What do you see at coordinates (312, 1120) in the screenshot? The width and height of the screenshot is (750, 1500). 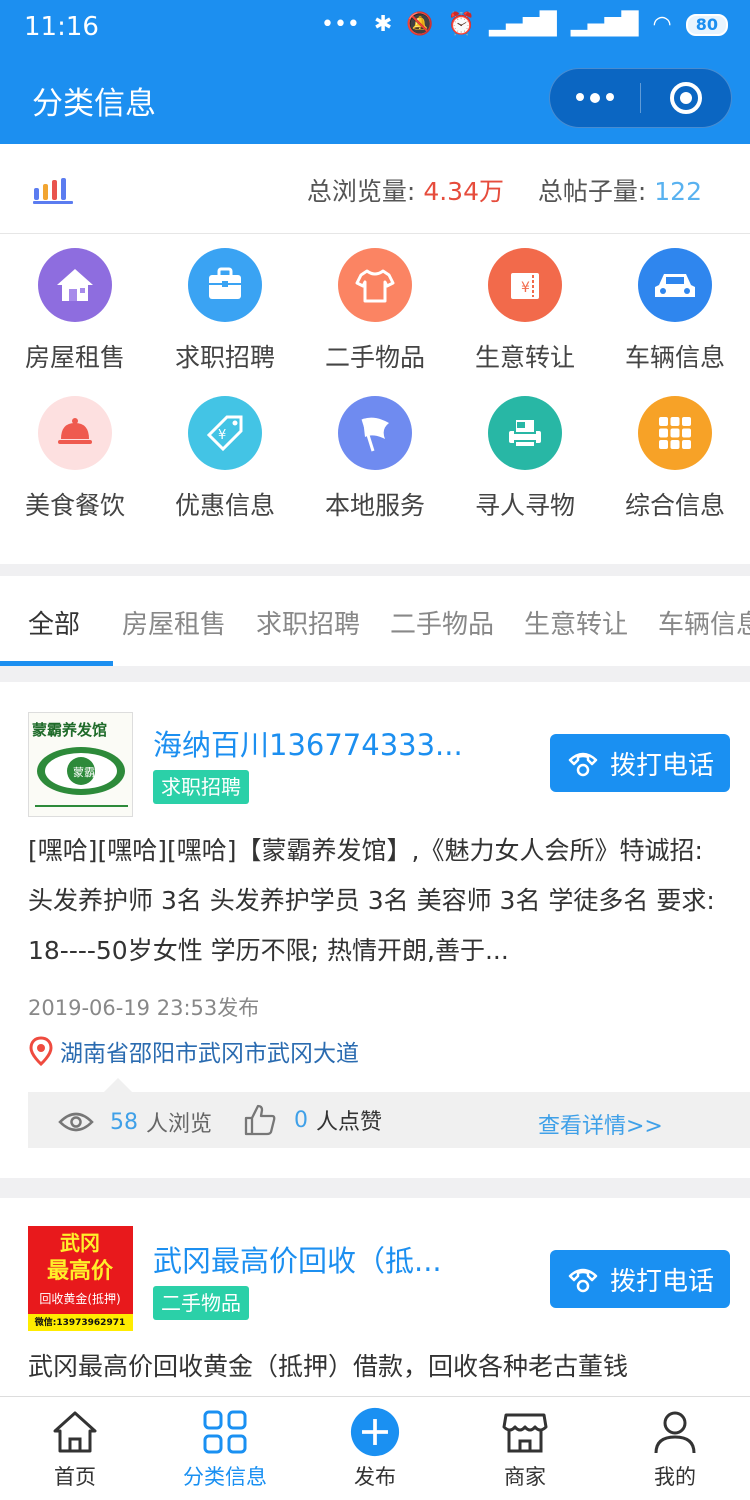 I see `like-button: 0 人点赞` at bounding box center [312, 1120].